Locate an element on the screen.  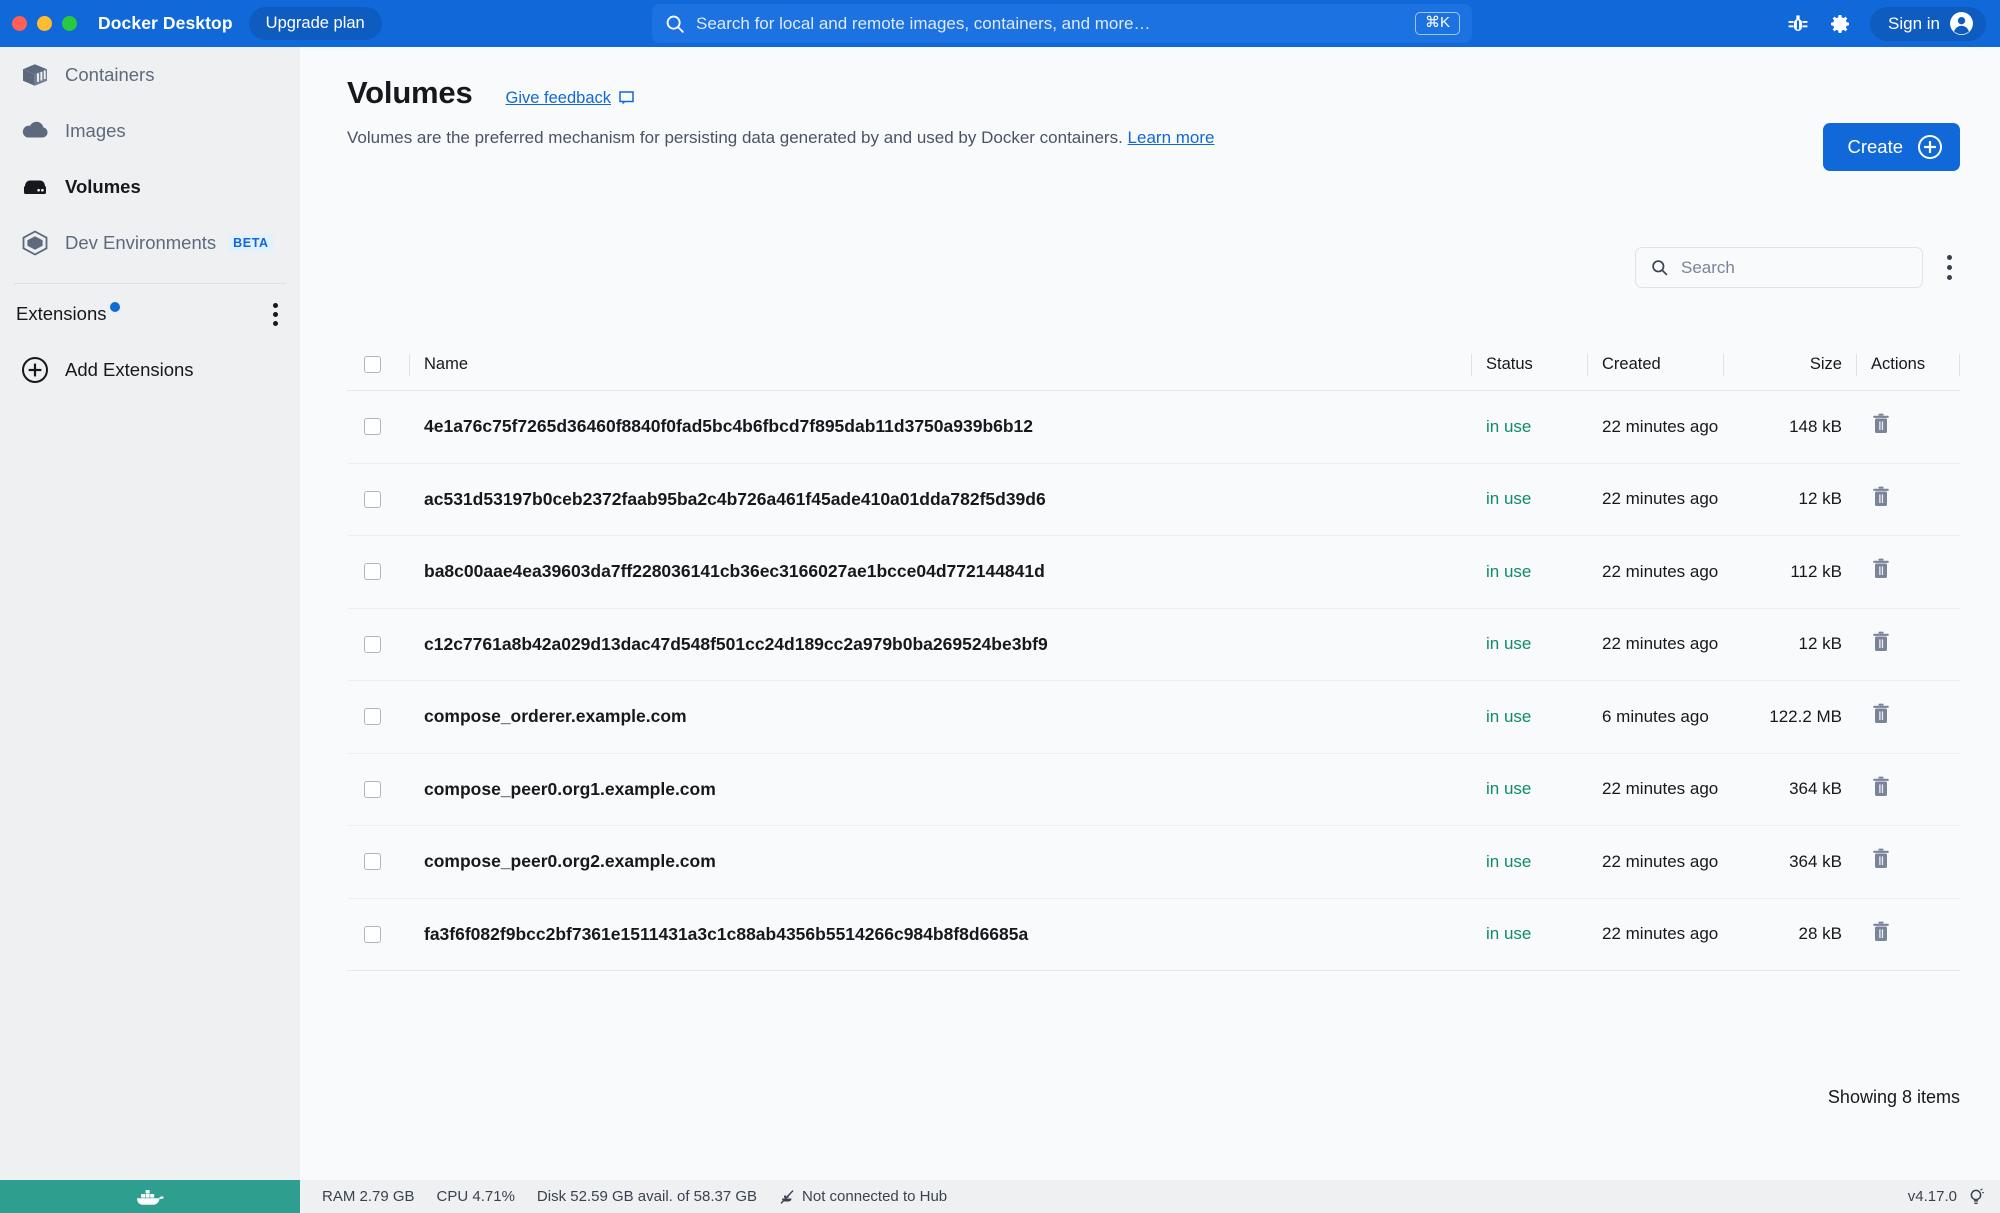
window-traffic-lights is located at coordinates (44, 23).